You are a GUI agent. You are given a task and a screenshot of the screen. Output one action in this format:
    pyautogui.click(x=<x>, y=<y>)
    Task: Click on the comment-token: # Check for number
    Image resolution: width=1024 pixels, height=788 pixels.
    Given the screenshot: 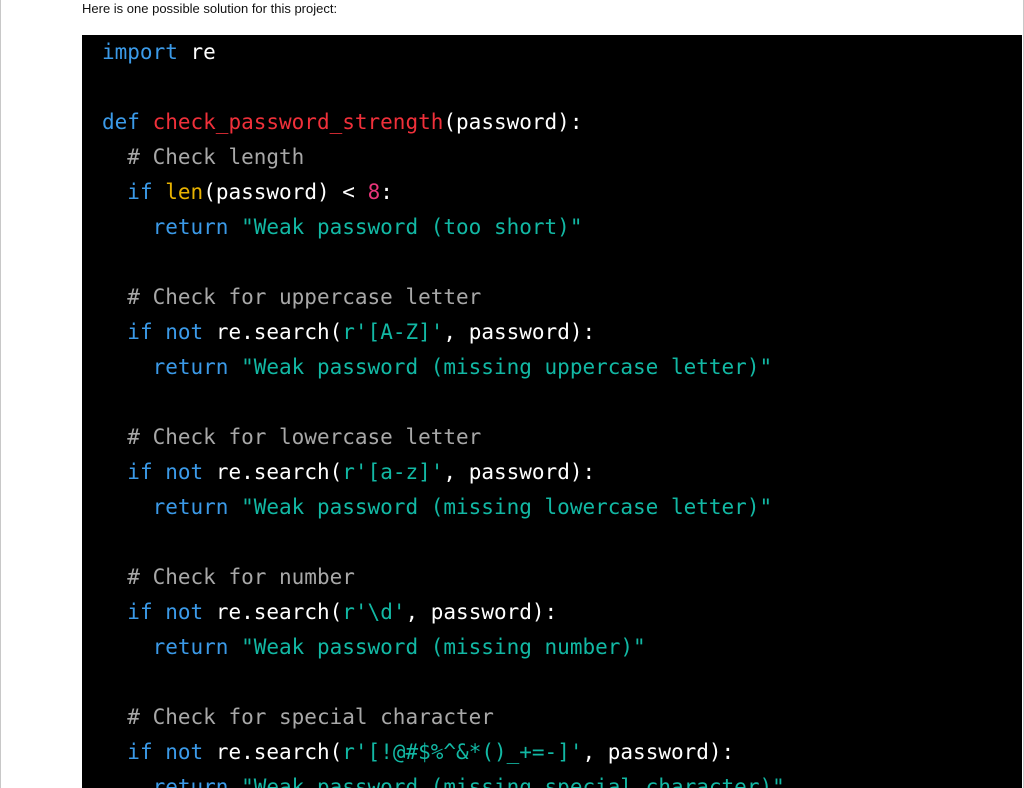 What is the action you would take?
    pyautogui.click(x=241, y=577)
    